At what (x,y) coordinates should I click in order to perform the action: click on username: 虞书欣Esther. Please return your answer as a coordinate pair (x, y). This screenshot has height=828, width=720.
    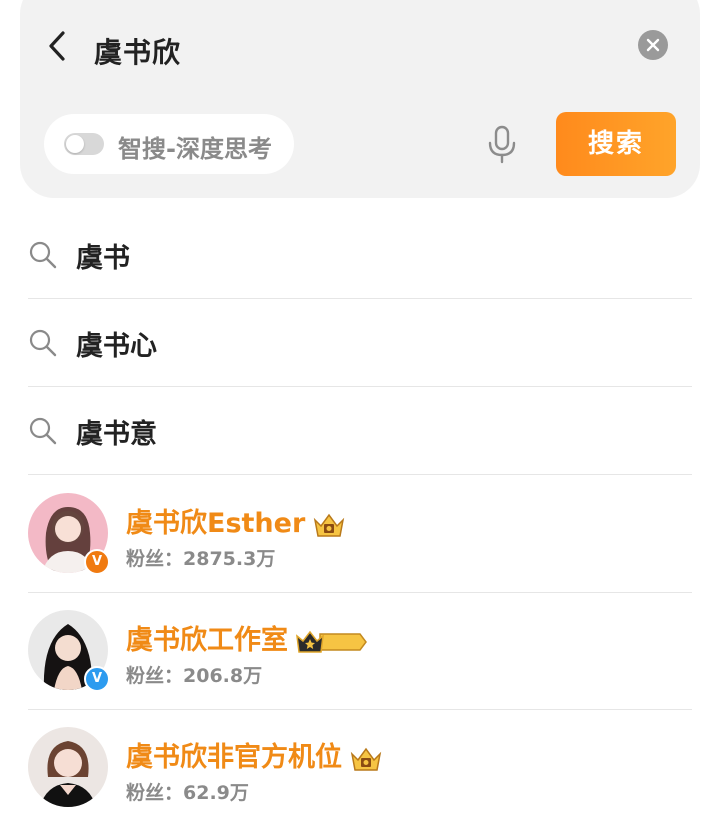
    Looking at the image, I should click on (236, 520).